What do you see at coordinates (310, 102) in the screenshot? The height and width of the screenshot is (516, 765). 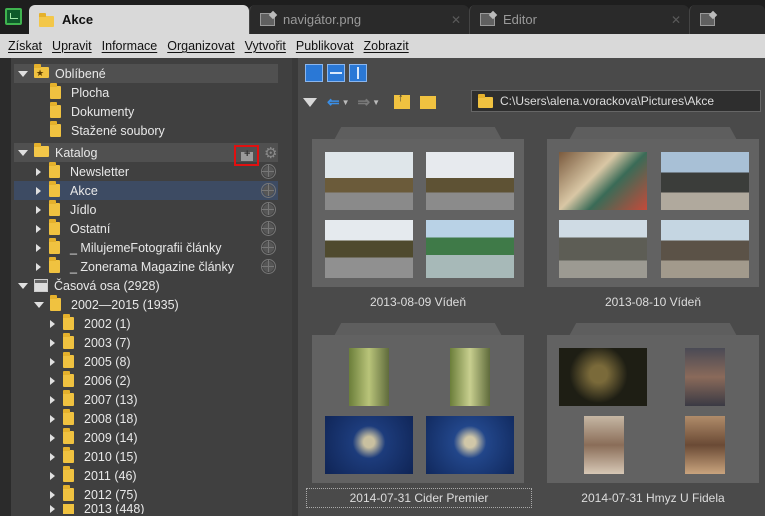 I see `filter-icon` at bounding box center [310, 102].